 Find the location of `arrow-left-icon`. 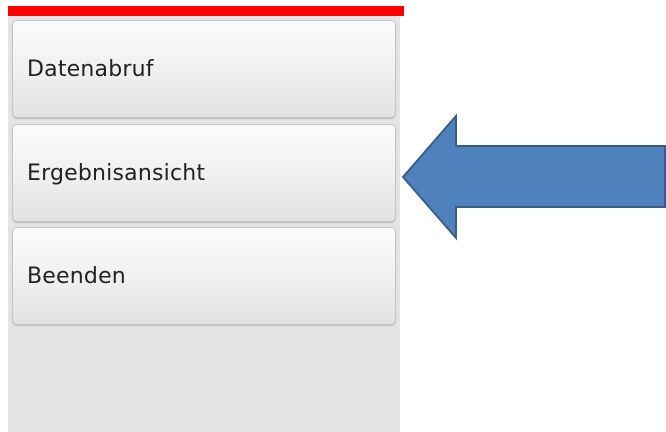

arrow-left-icon is located at coordinates (533, 177).